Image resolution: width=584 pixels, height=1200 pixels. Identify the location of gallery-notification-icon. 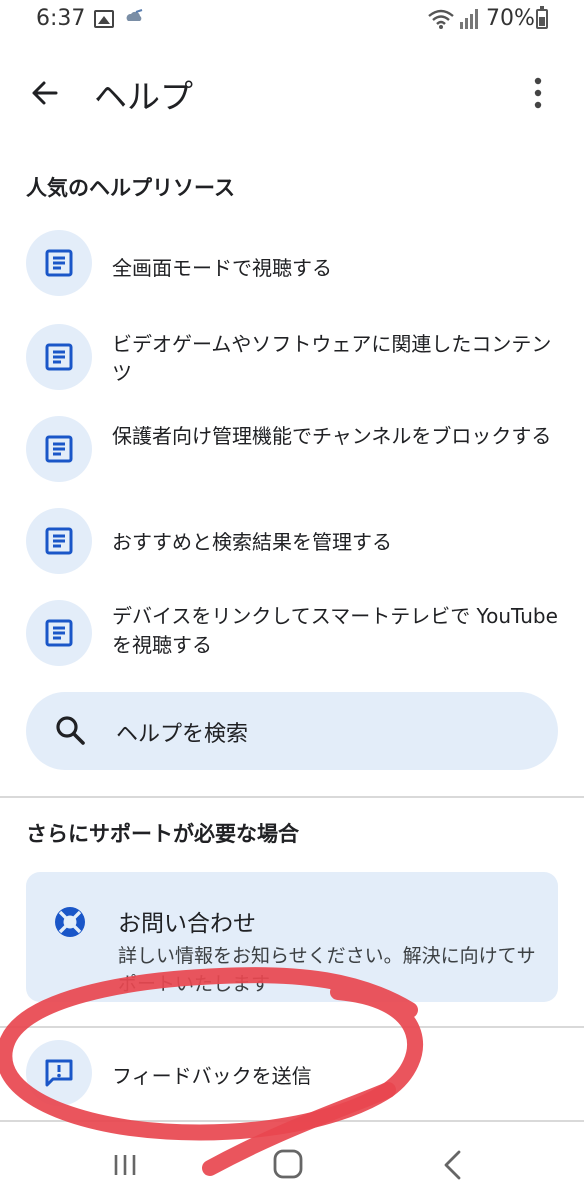
(104, 19).